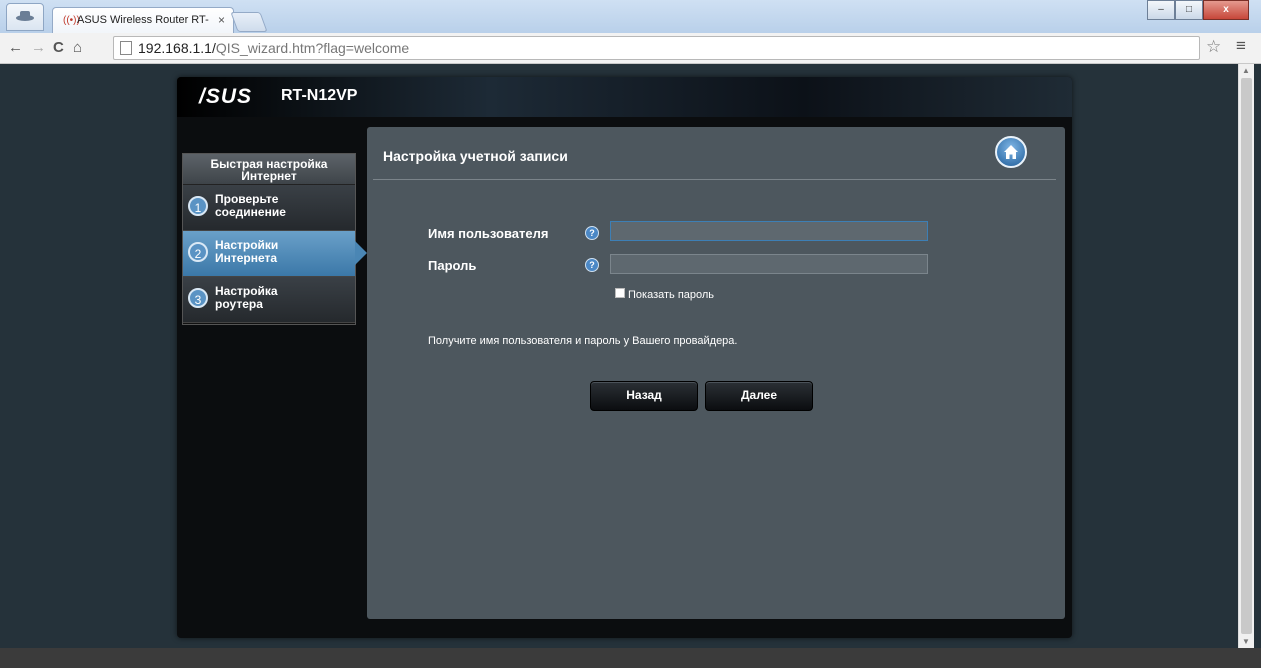  What do you see at coordinates (488, 233) in the screenshot?
I see `username-label: Имя пользователя` at bounding box center [488, 233].